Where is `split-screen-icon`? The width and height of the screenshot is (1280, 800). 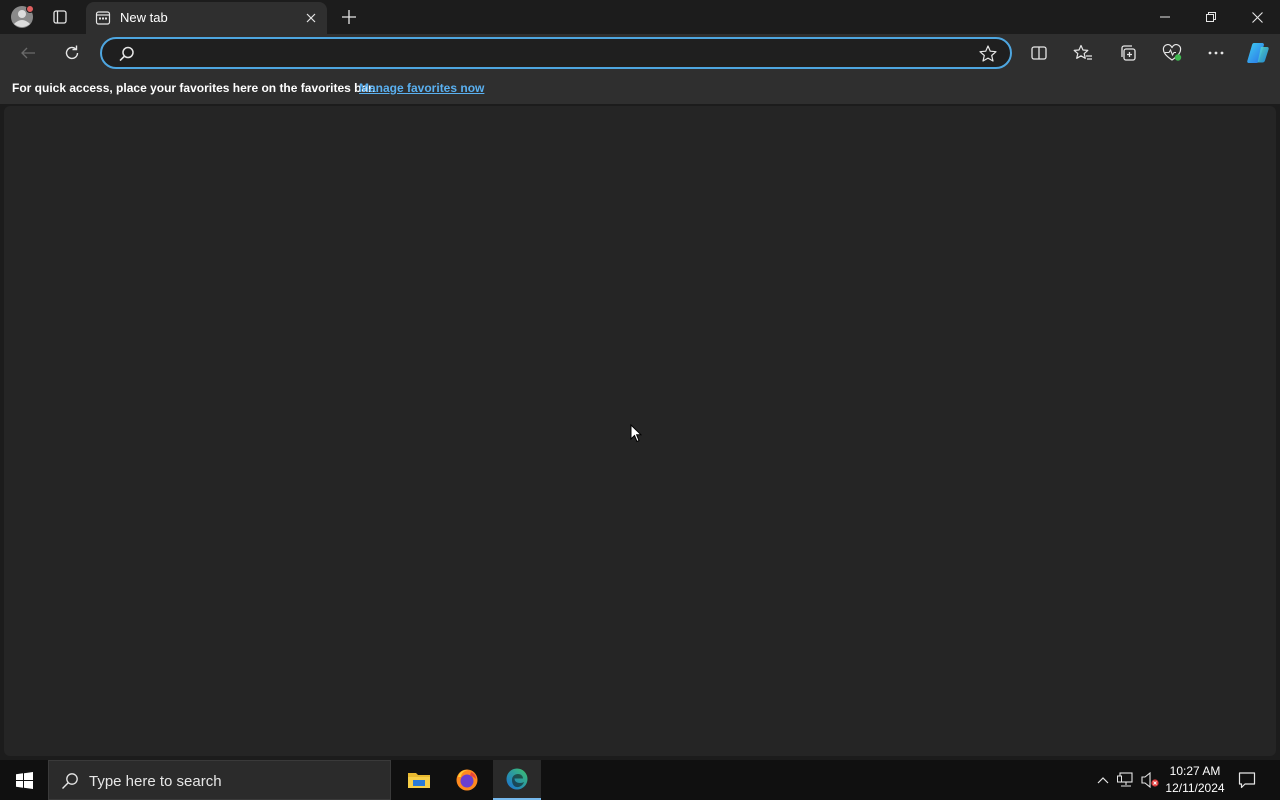
split-screen-icon is located at coordinates (1039, 53).